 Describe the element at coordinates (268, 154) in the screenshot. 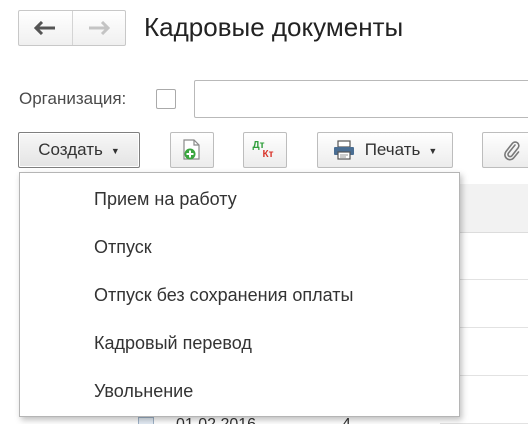

I see `credit-label: Кт` at that location.